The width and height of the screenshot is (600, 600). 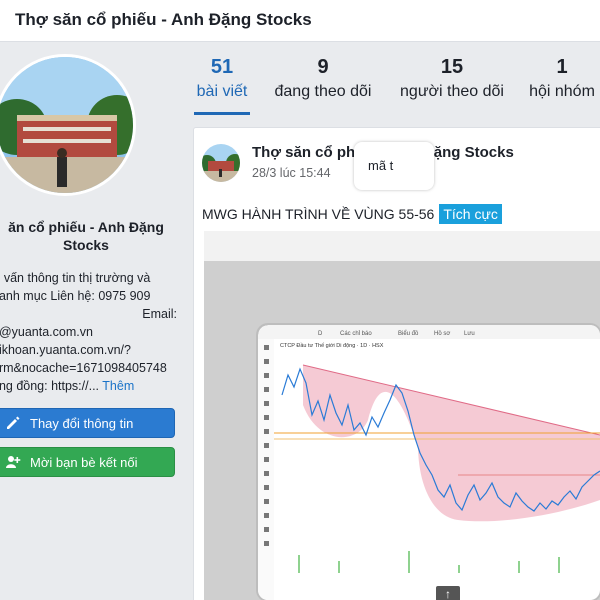 I want to click on chat-snippet-text: mã t, so click(x=381, y=165).